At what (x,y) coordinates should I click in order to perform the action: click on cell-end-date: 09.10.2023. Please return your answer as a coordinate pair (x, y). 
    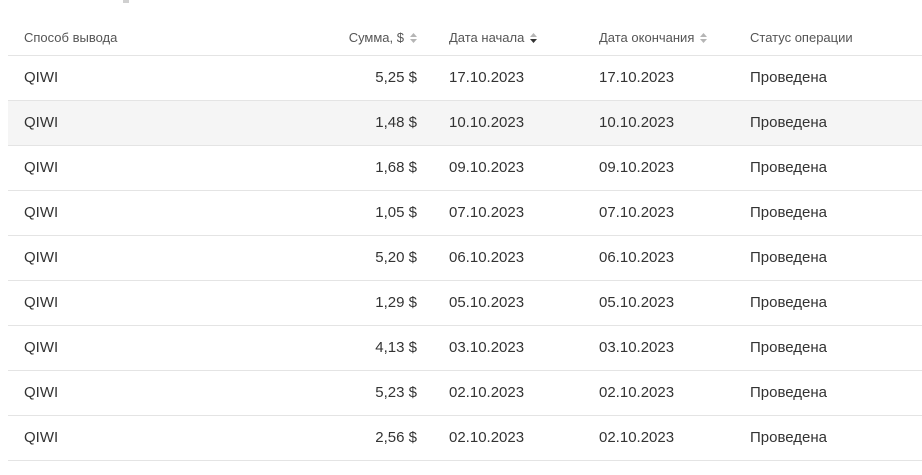
    Looking at the image, I should click on (637, 167).